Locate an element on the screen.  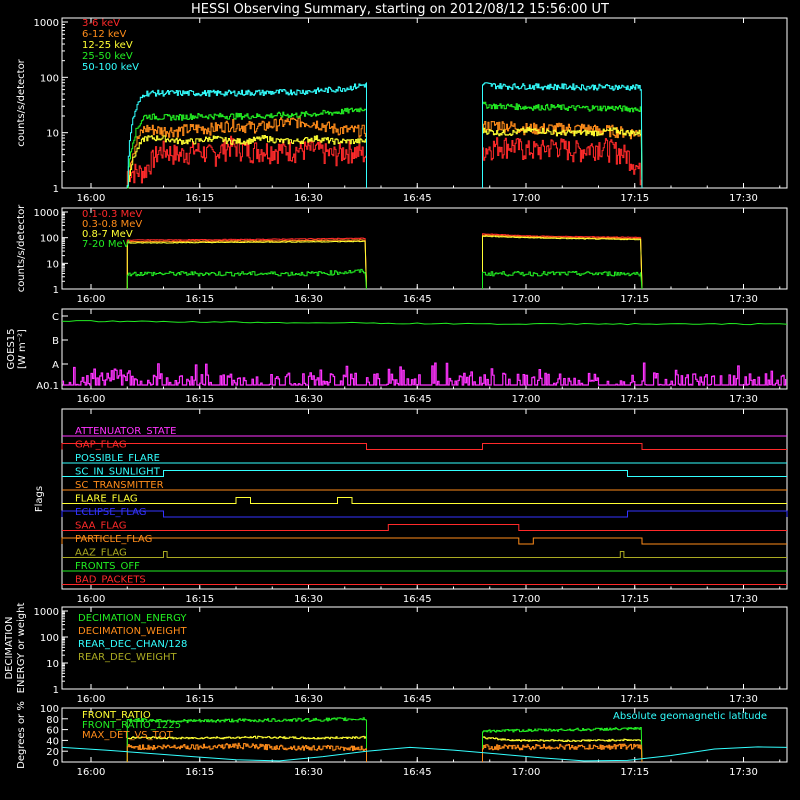
ratios-xtick-label: 17:30 is located at coordinates (743, 772).